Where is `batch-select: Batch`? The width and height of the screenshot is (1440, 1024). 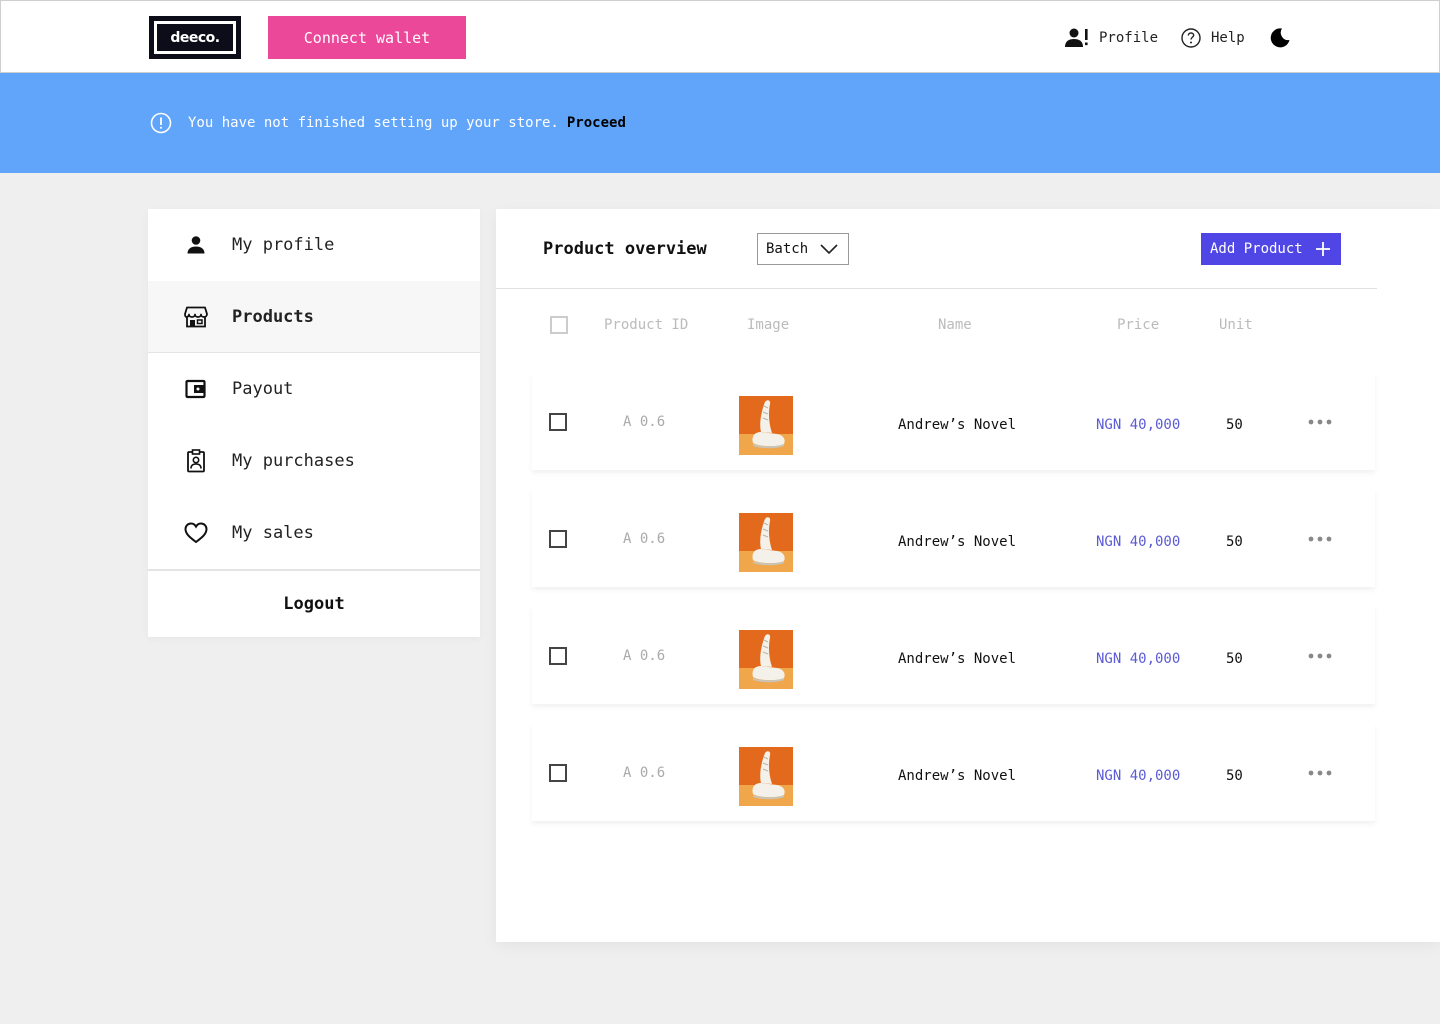 batch-select: Batch is located at coordinates (803, 249).